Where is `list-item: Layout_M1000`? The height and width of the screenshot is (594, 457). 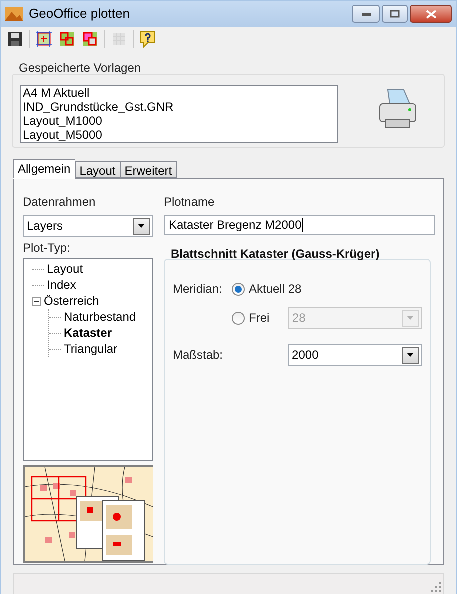 list-item: Layout_M1000 is located at coordinates (179, 121).